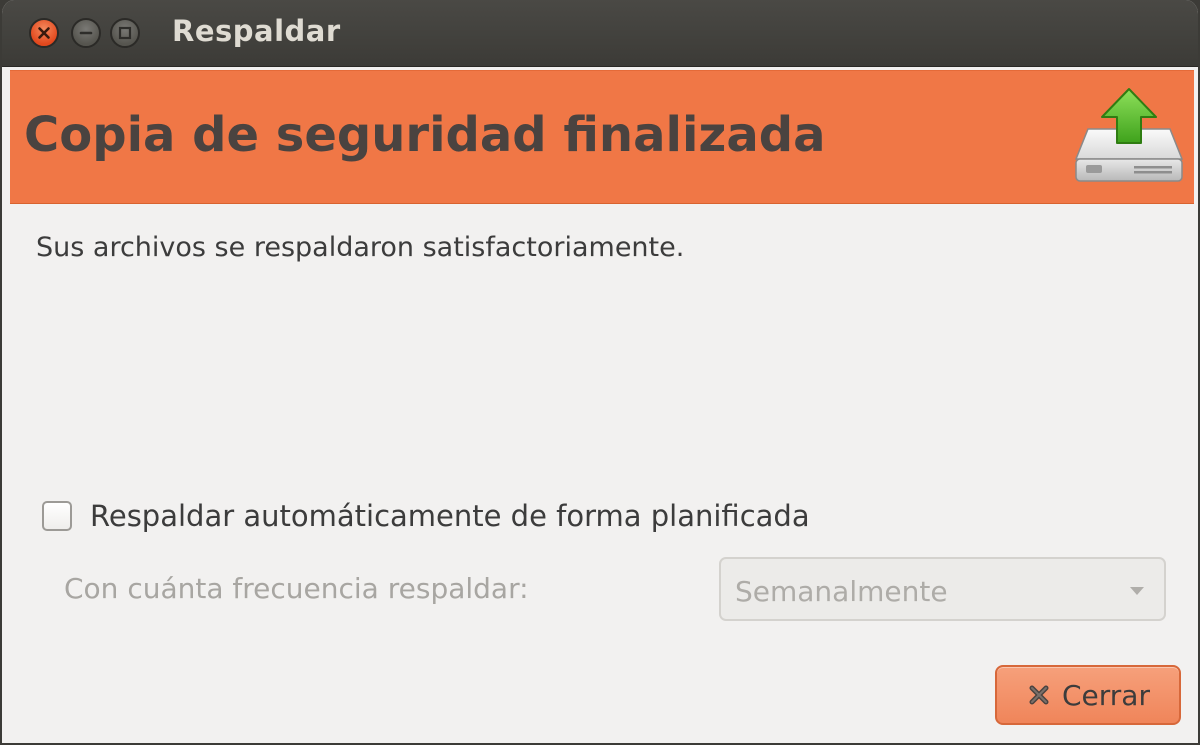  What do you see at coordinates (296, 588) in the screenshot?
I see `frequency-label: Con cuánta frecuencia respaldar:` at bounding box center [296, 588].